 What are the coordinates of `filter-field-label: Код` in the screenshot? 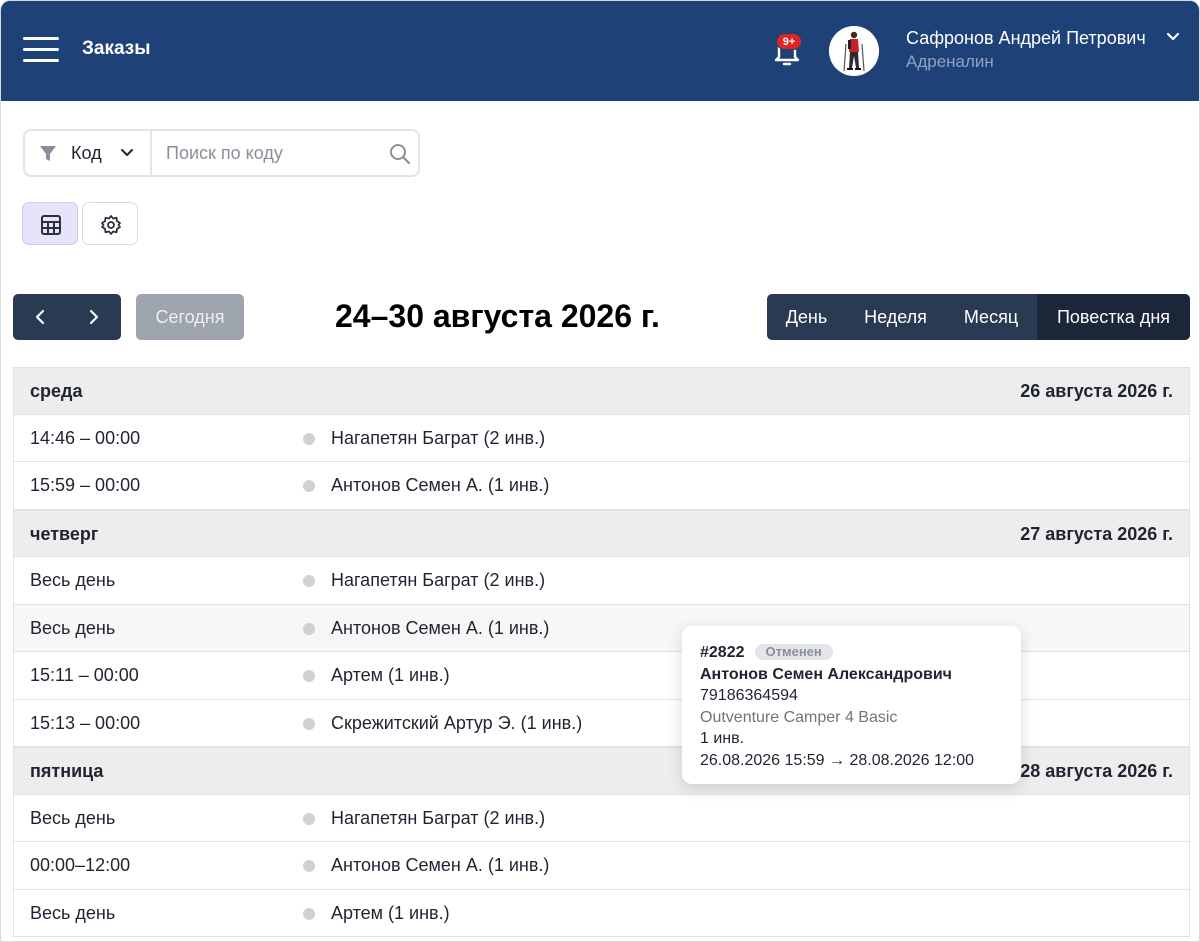 It's located at (86, 153).